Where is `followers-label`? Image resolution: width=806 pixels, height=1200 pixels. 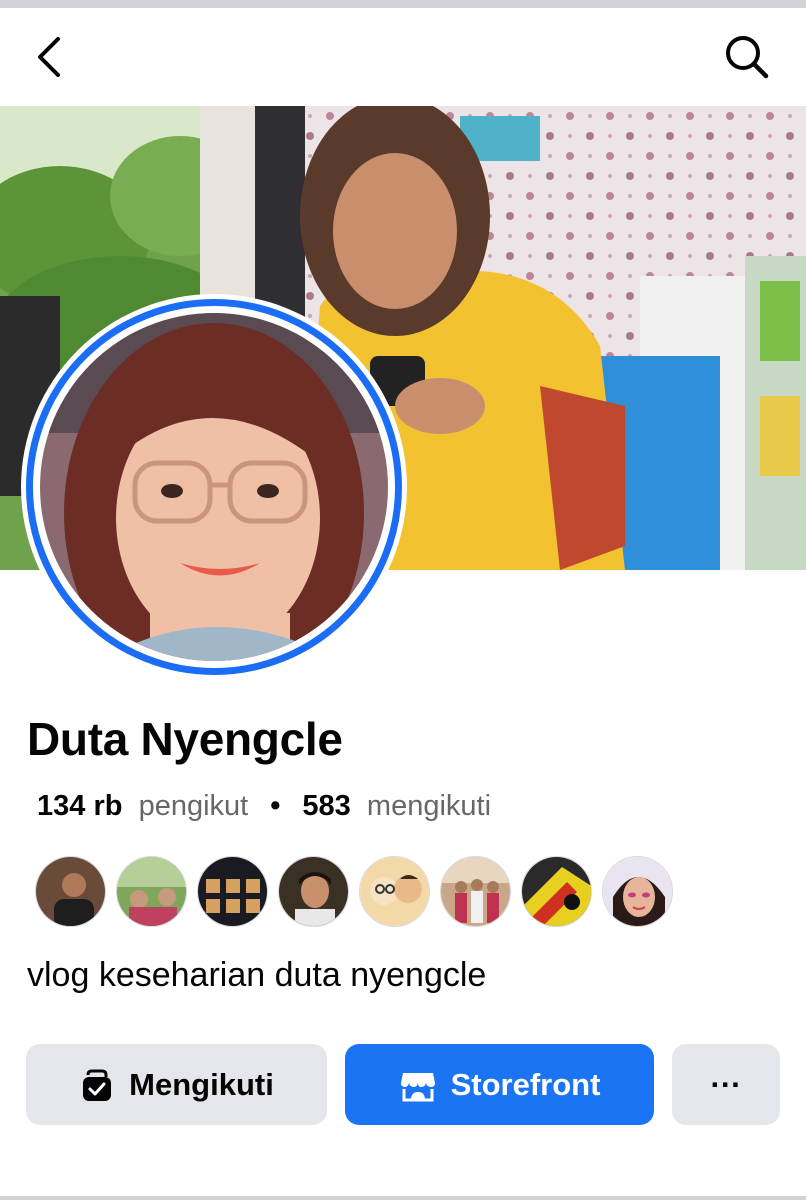 followers-label is located at coordinates (135, 806).